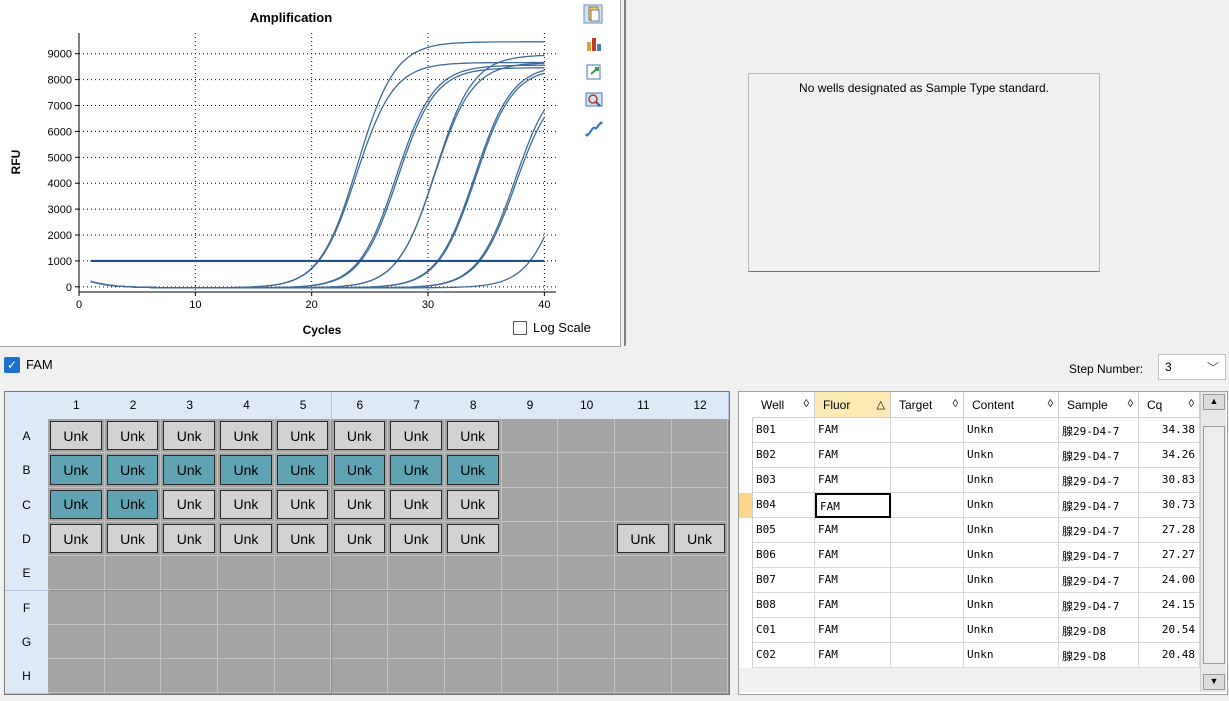 The image size is (1229, 701). I want to click on plate-column-header: 2, so click(133, 406).